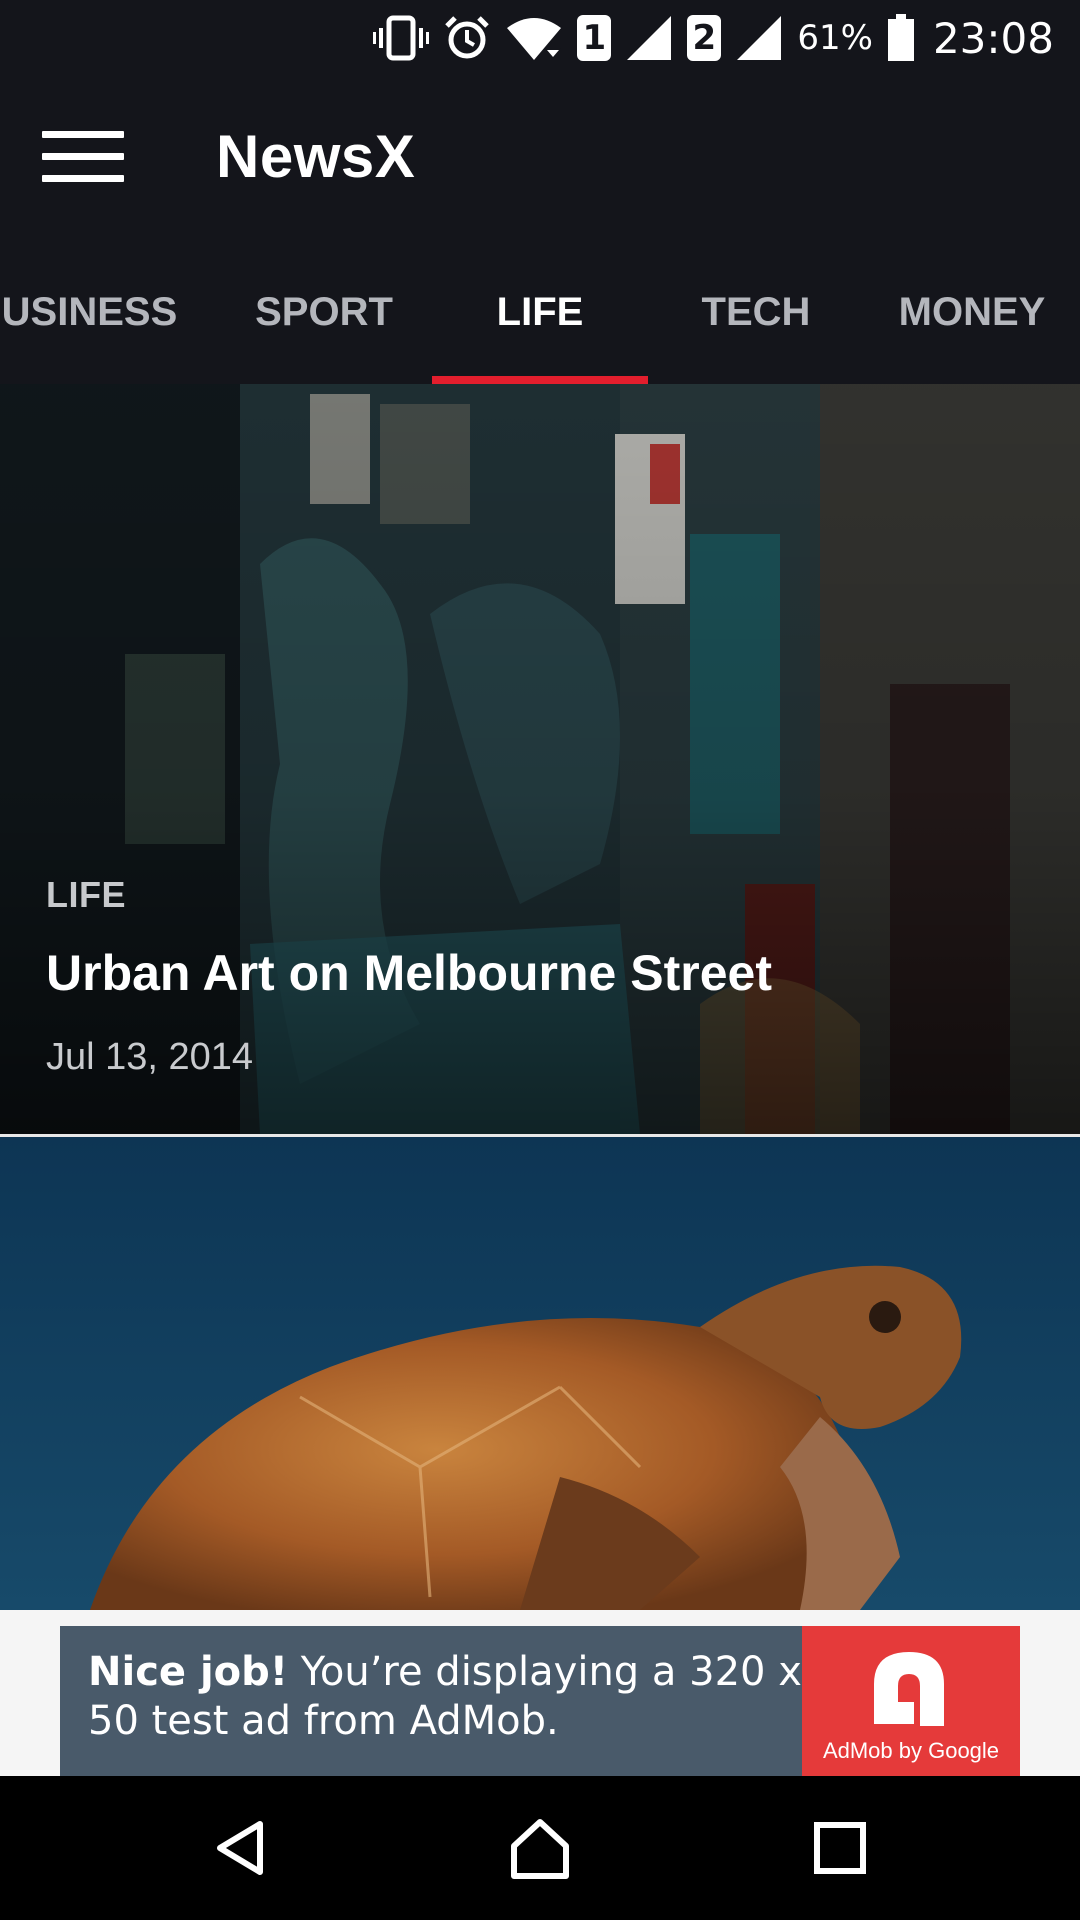 This screenshot has height=1920, width=1080. What do you see at coordinates (901, 38) in the screenshot?
I see `battery-icon` at bounding box center [901, 38].